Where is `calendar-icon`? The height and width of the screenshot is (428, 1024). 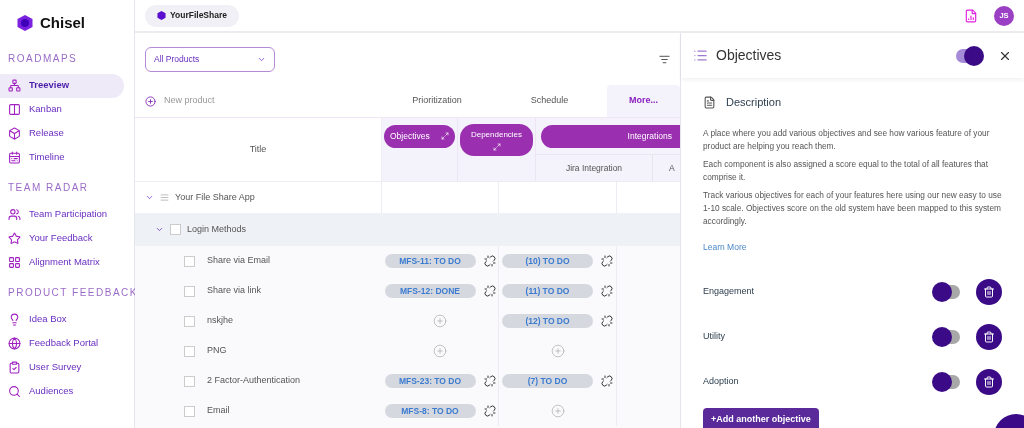 calendar-icon is located at coordinates (14, 157).